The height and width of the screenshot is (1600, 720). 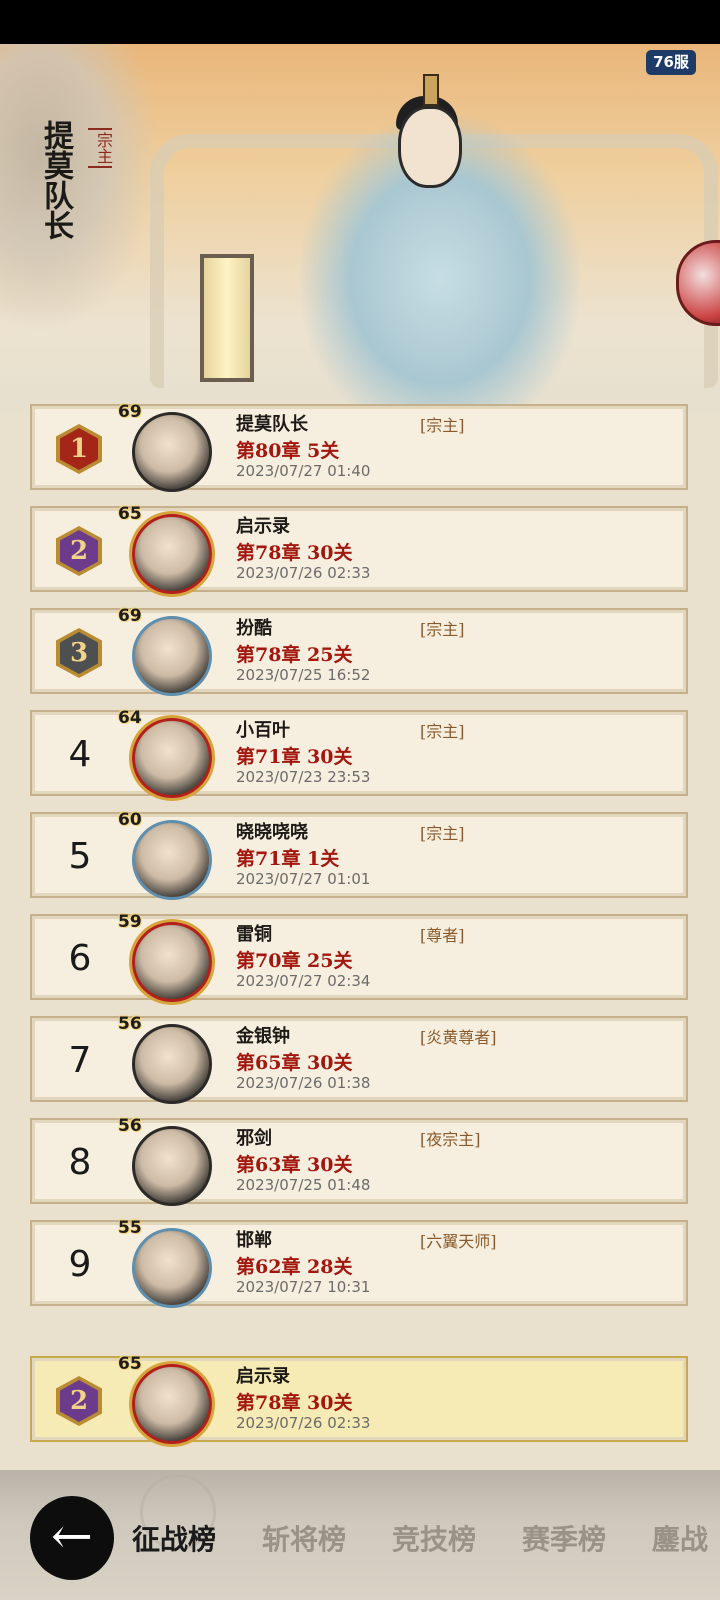 I want to click on lantern-illustration, so click(x=227, y=318).